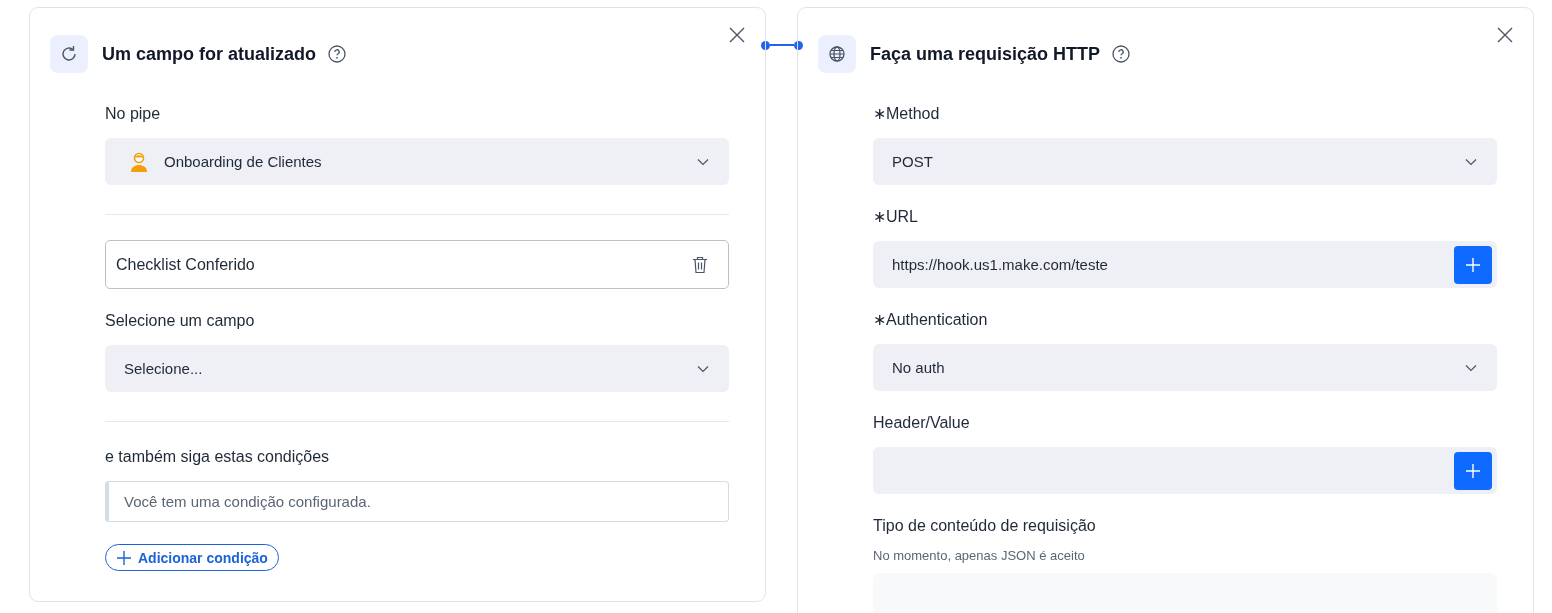 The width and height of the screenshot is (1552, 613). Describe the element at coordinates (931, 320) in the screenshot. I see `field-label: ∗Authentication` at that location.